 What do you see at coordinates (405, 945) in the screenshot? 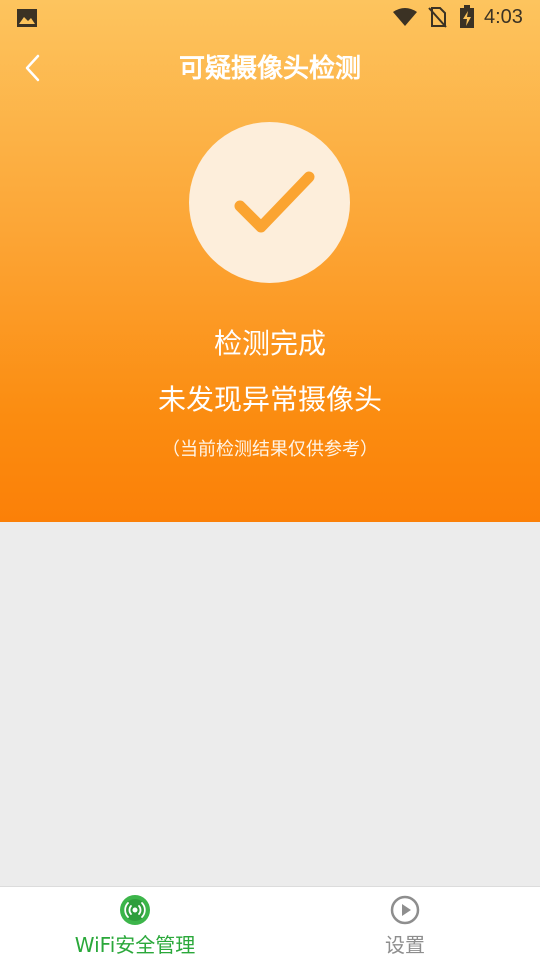
I see `tab-settings-label: 设置` at bounding box center [405, 945].